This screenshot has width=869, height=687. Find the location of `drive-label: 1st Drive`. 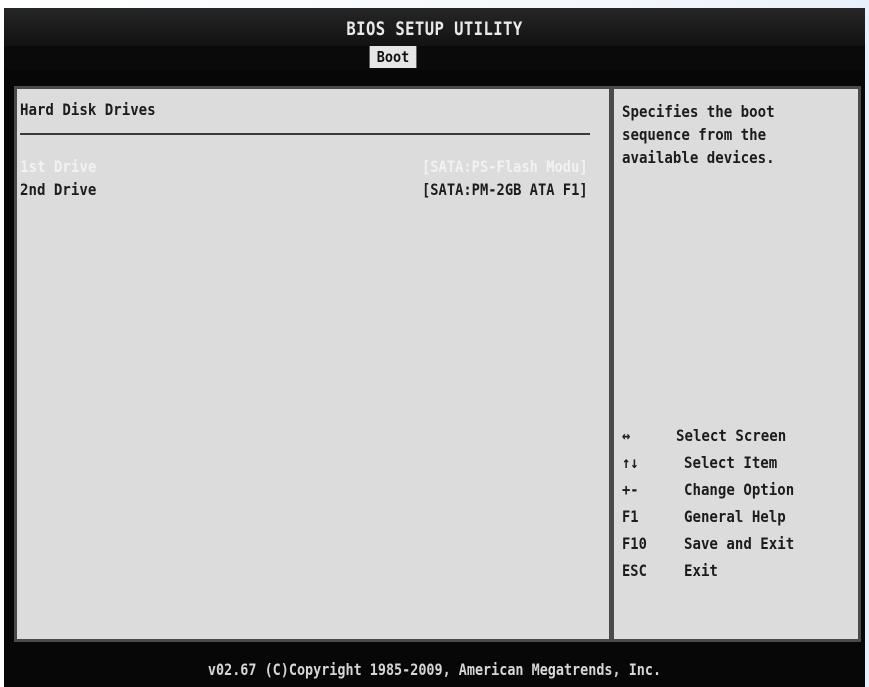

drive-label: 1st Drive is located at coordinates (58, 166).